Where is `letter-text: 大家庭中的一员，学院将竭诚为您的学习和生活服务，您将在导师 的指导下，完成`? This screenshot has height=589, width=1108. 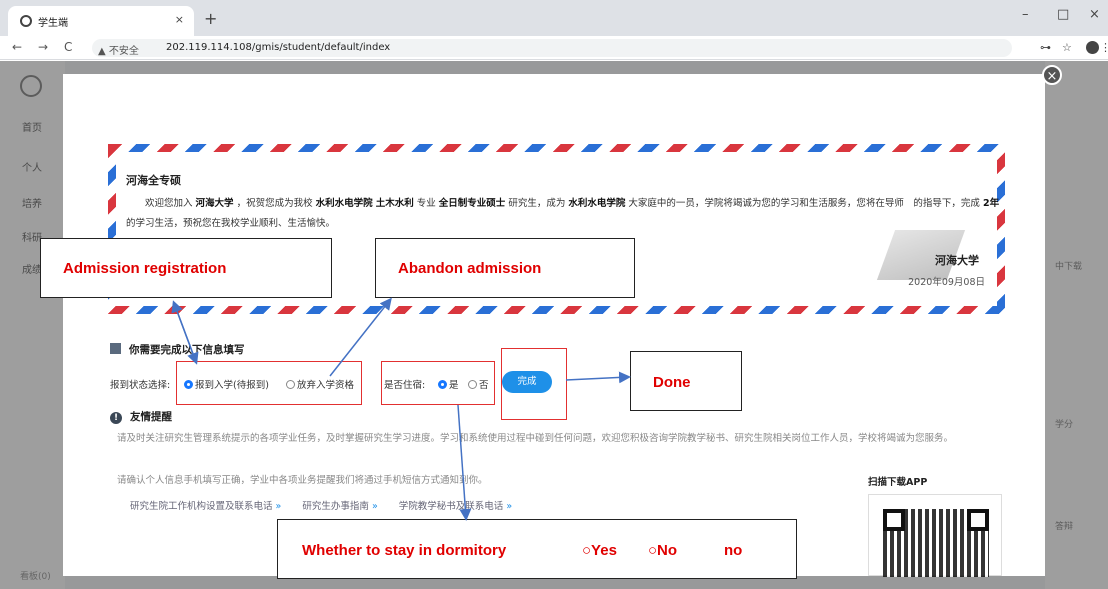 letter-text: 大家庭中的一员，学院将竭诚为您的学习和生活服务，您将在导师 的指导下，完成 is located at coordinates (804, 203).